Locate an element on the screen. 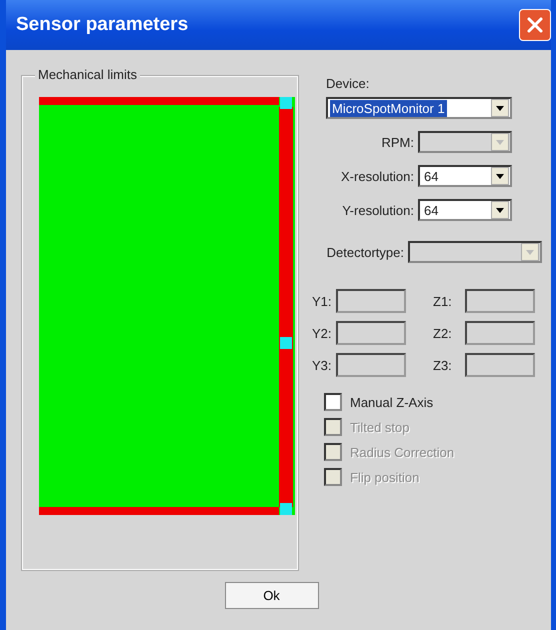  device-label: Device: is located at coordinates (348, 83).